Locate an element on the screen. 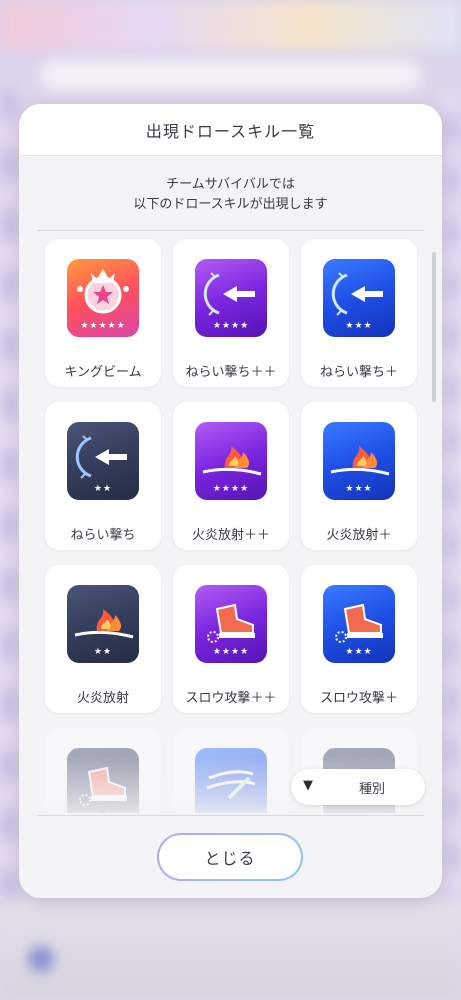 This screenshot has height=1000, width=461. sort-type-button: ▼ 種別 is located at coordinates (358, 787).